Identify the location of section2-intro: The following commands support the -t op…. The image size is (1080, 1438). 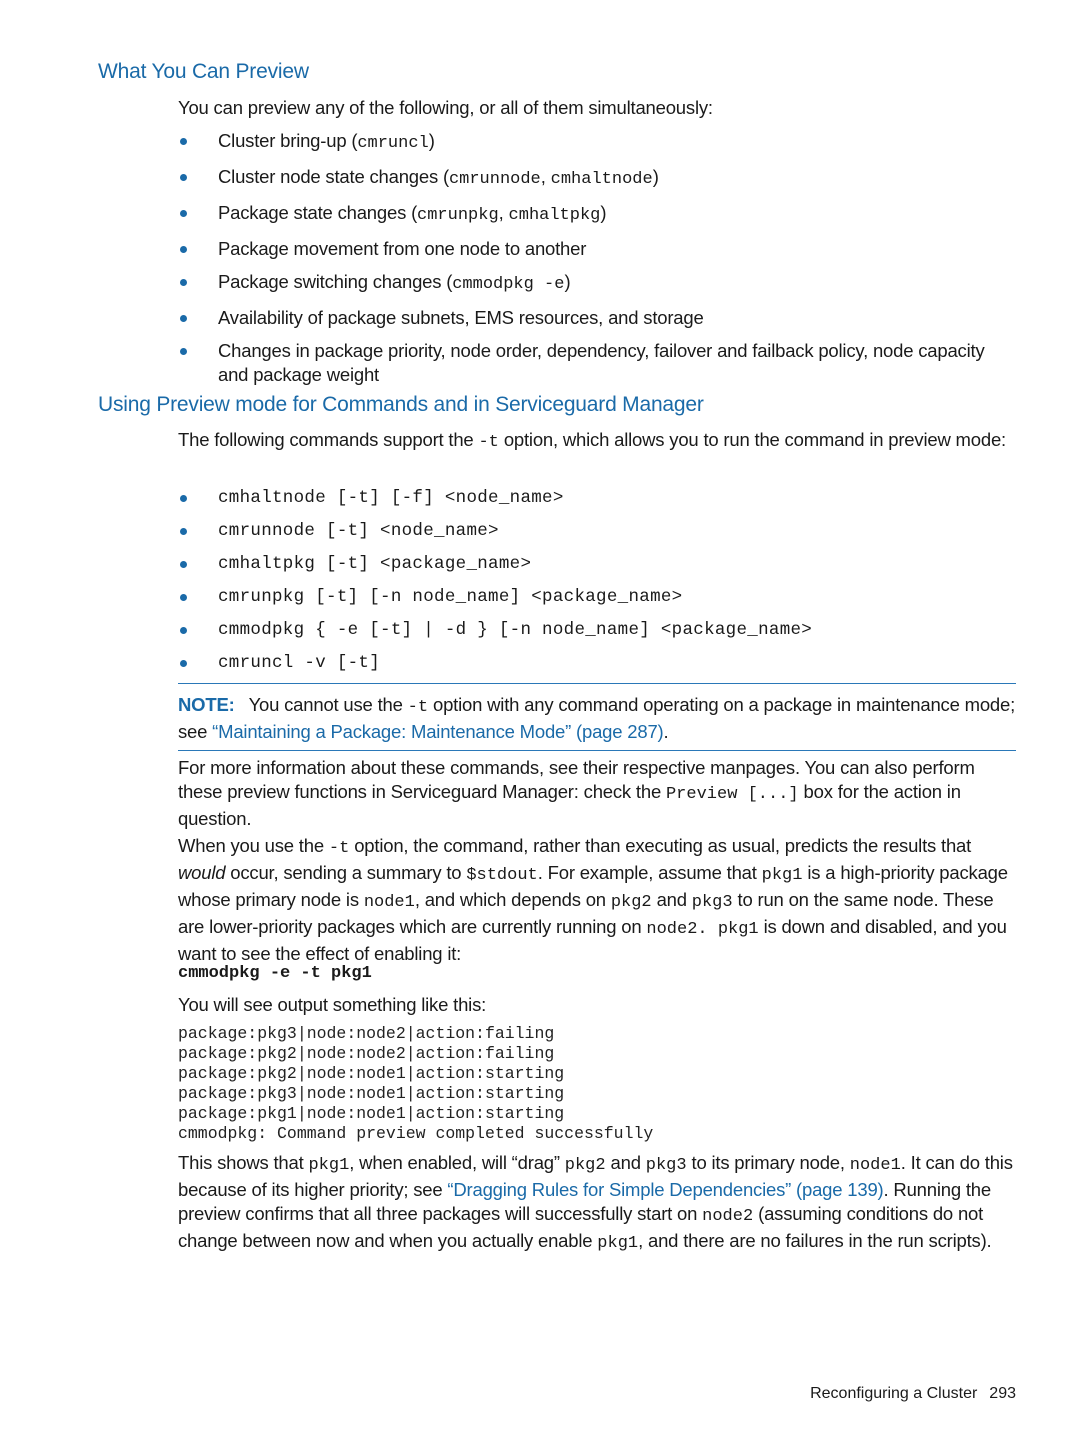
(592, 440).